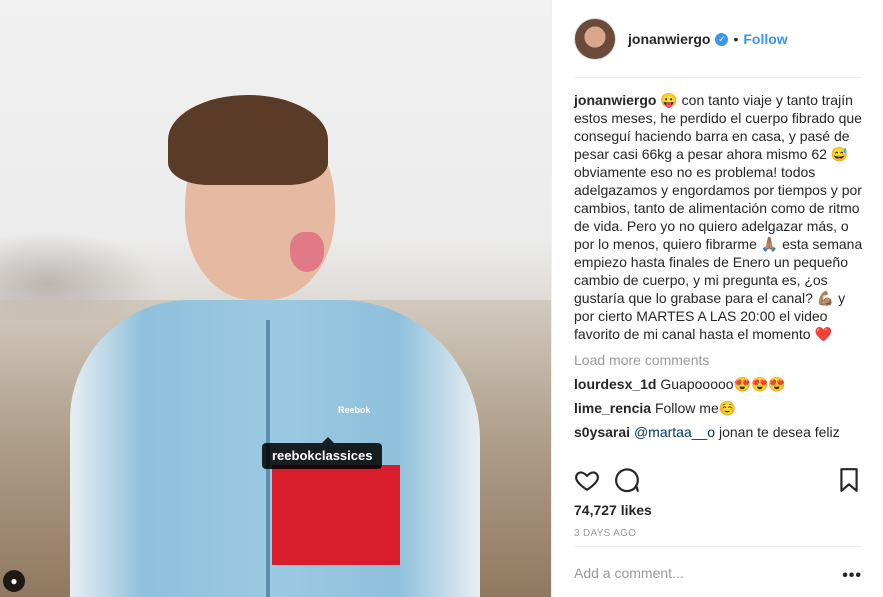 Image resolution: width=883 pixels, height=597 pixels. I want to click on comment-item: lime_rencia Follow me☺️, so click(719, 408).